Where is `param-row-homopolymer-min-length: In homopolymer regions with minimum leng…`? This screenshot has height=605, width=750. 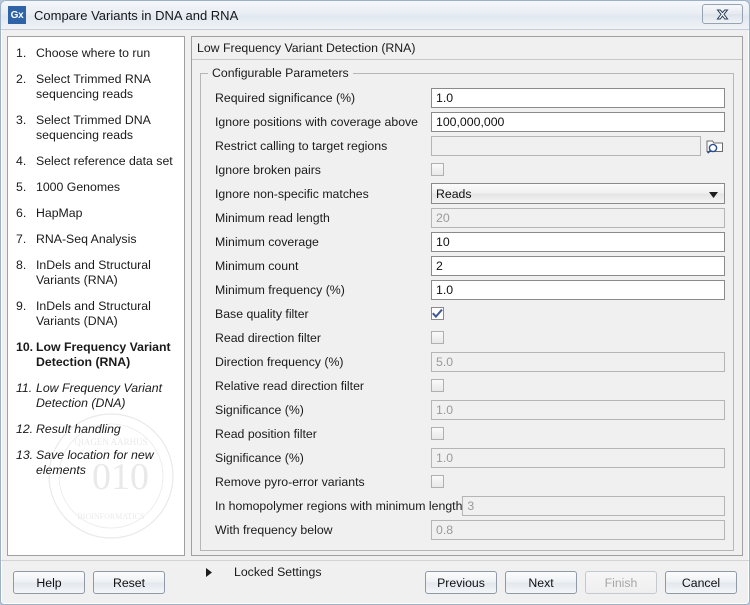
param-row-homopolymer-min-length: In homopolymer regions with minimum leng… is located at coordinates (467, 505).